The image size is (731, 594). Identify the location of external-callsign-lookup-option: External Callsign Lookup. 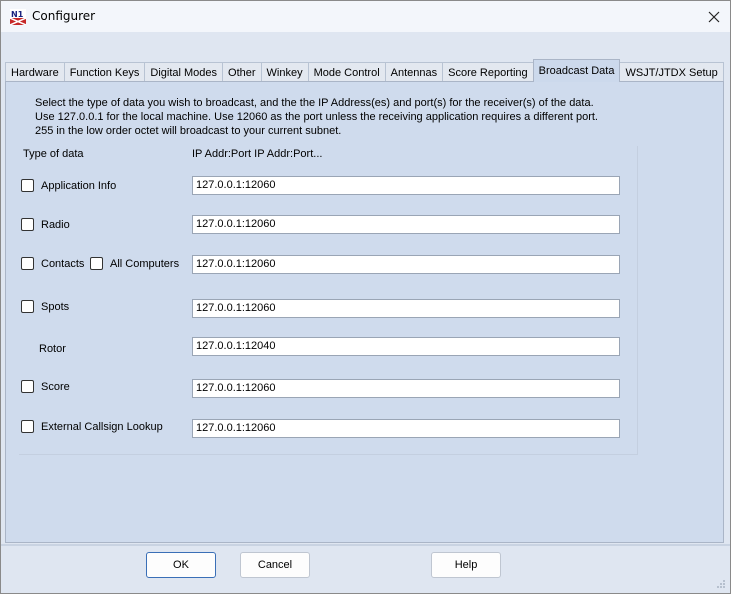
(92, 426).